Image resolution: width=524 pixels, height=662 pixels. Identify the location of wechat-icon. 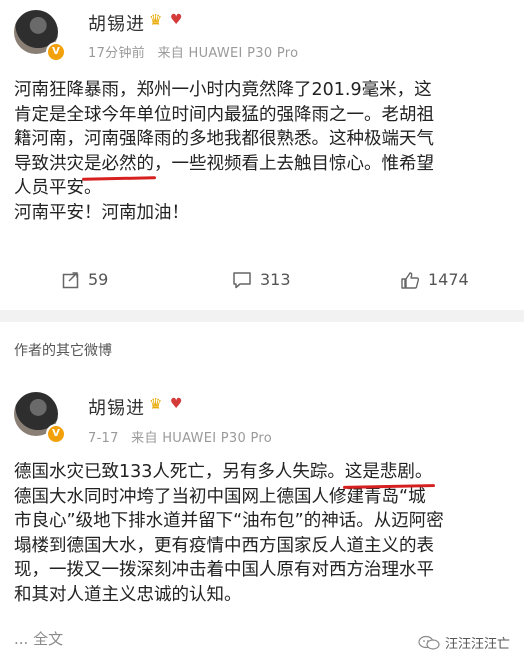
(429, 642).